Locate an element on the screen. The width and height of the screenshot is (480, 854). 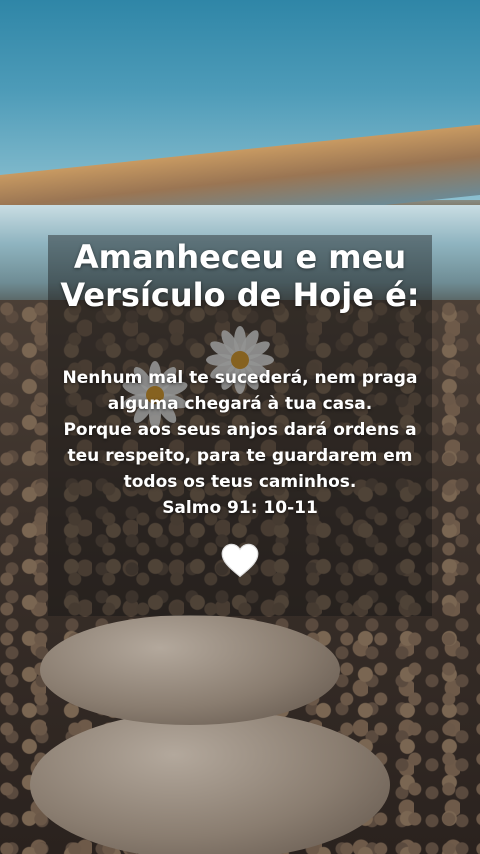
headline-line-1: Amanheceu e meu is located at coordinates (240, 257).